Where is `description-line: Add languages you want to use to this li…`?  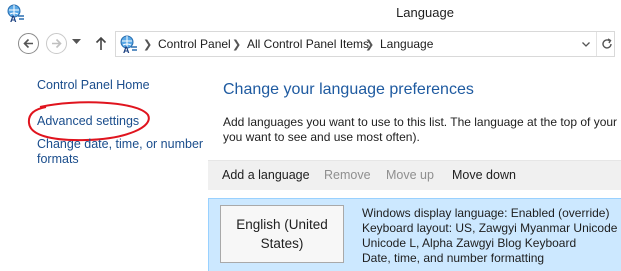
description-line: Add languages you want to use to this li… is located at coordinates (422, 122).